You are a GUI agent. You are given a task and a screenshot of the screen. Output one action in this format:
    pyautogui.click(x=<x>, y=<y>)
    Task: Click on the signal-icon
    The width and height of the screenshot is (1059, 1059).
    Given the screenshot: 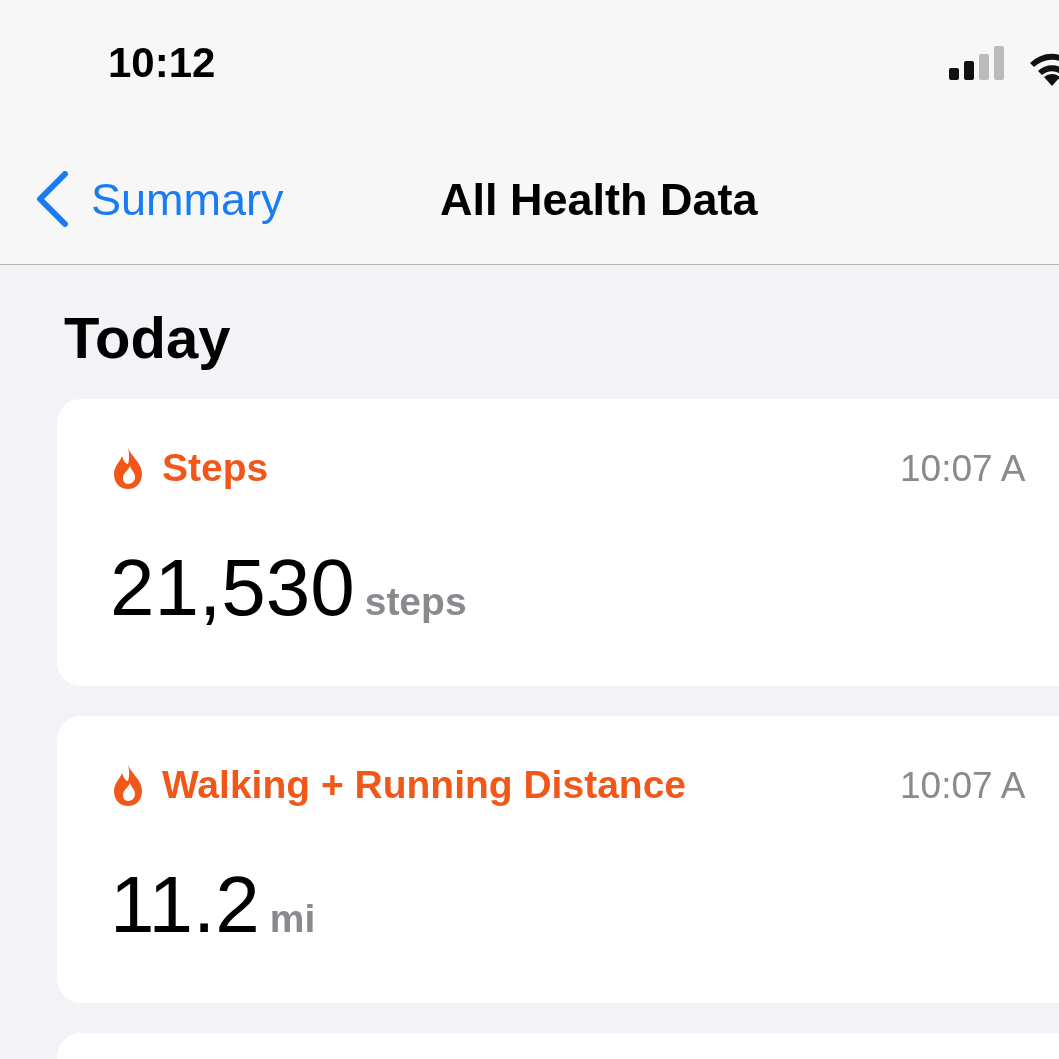 What is the action you would take?
    pyautogui.click(x=977, y=63)
    